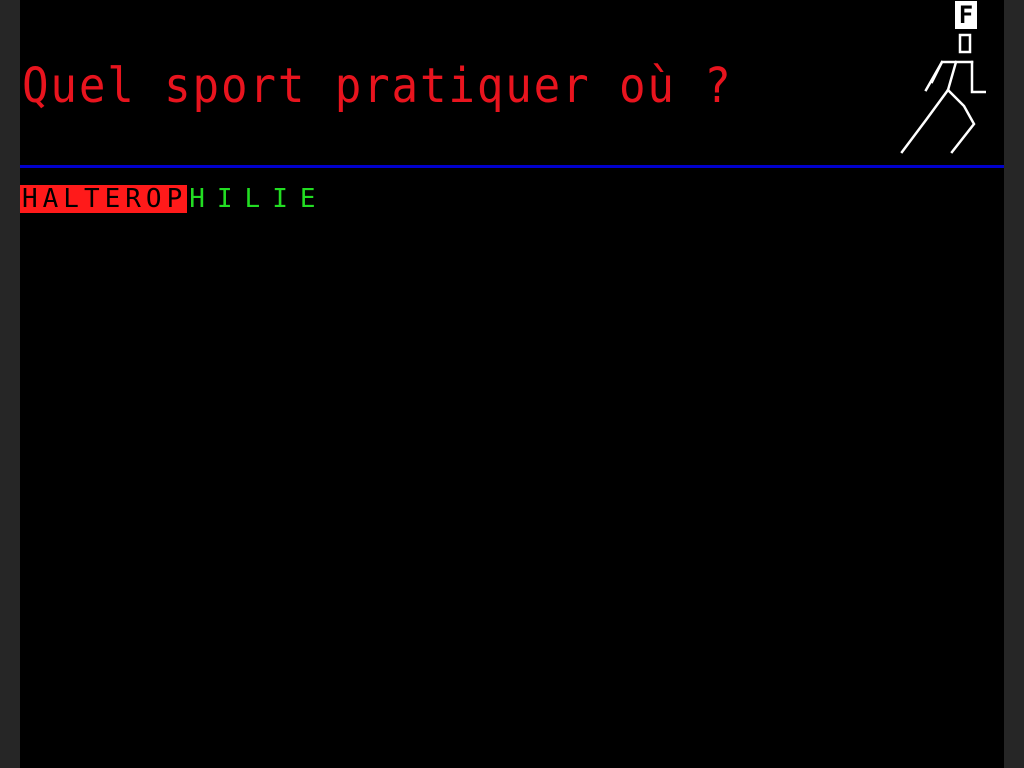  What do you see at coordinates (512, 166) in the screenshot?
I see `separator-line` at bounding box center [512, 166].